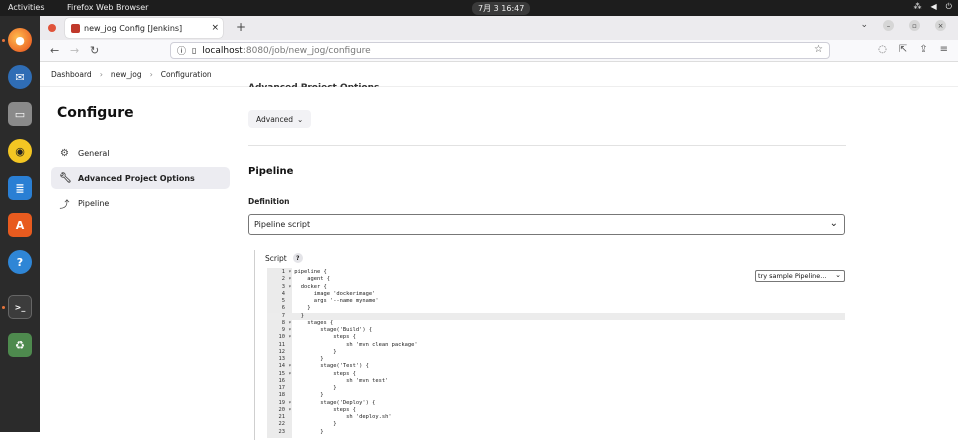 The width and height of the screenshot is (958, 440). I want to click on code-line: 6 }, so click(556, 308).